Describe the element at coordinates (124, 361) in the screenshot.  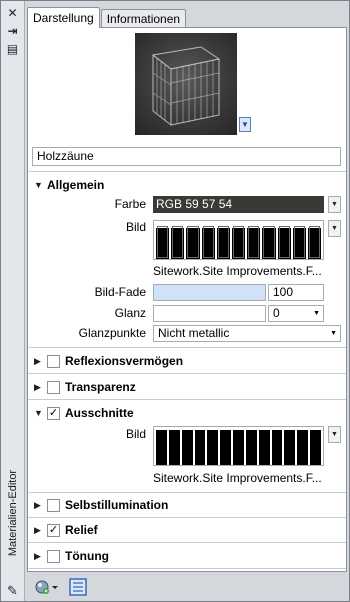
I see `section-reflexion-label: Reflexionsvermögen` at that location.